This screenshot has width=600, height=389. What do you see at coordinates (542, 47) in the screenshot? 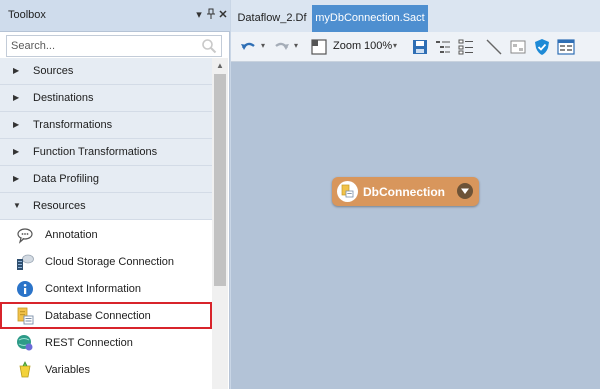
I see `shield-check-icon` at bounding box center [542, 47].